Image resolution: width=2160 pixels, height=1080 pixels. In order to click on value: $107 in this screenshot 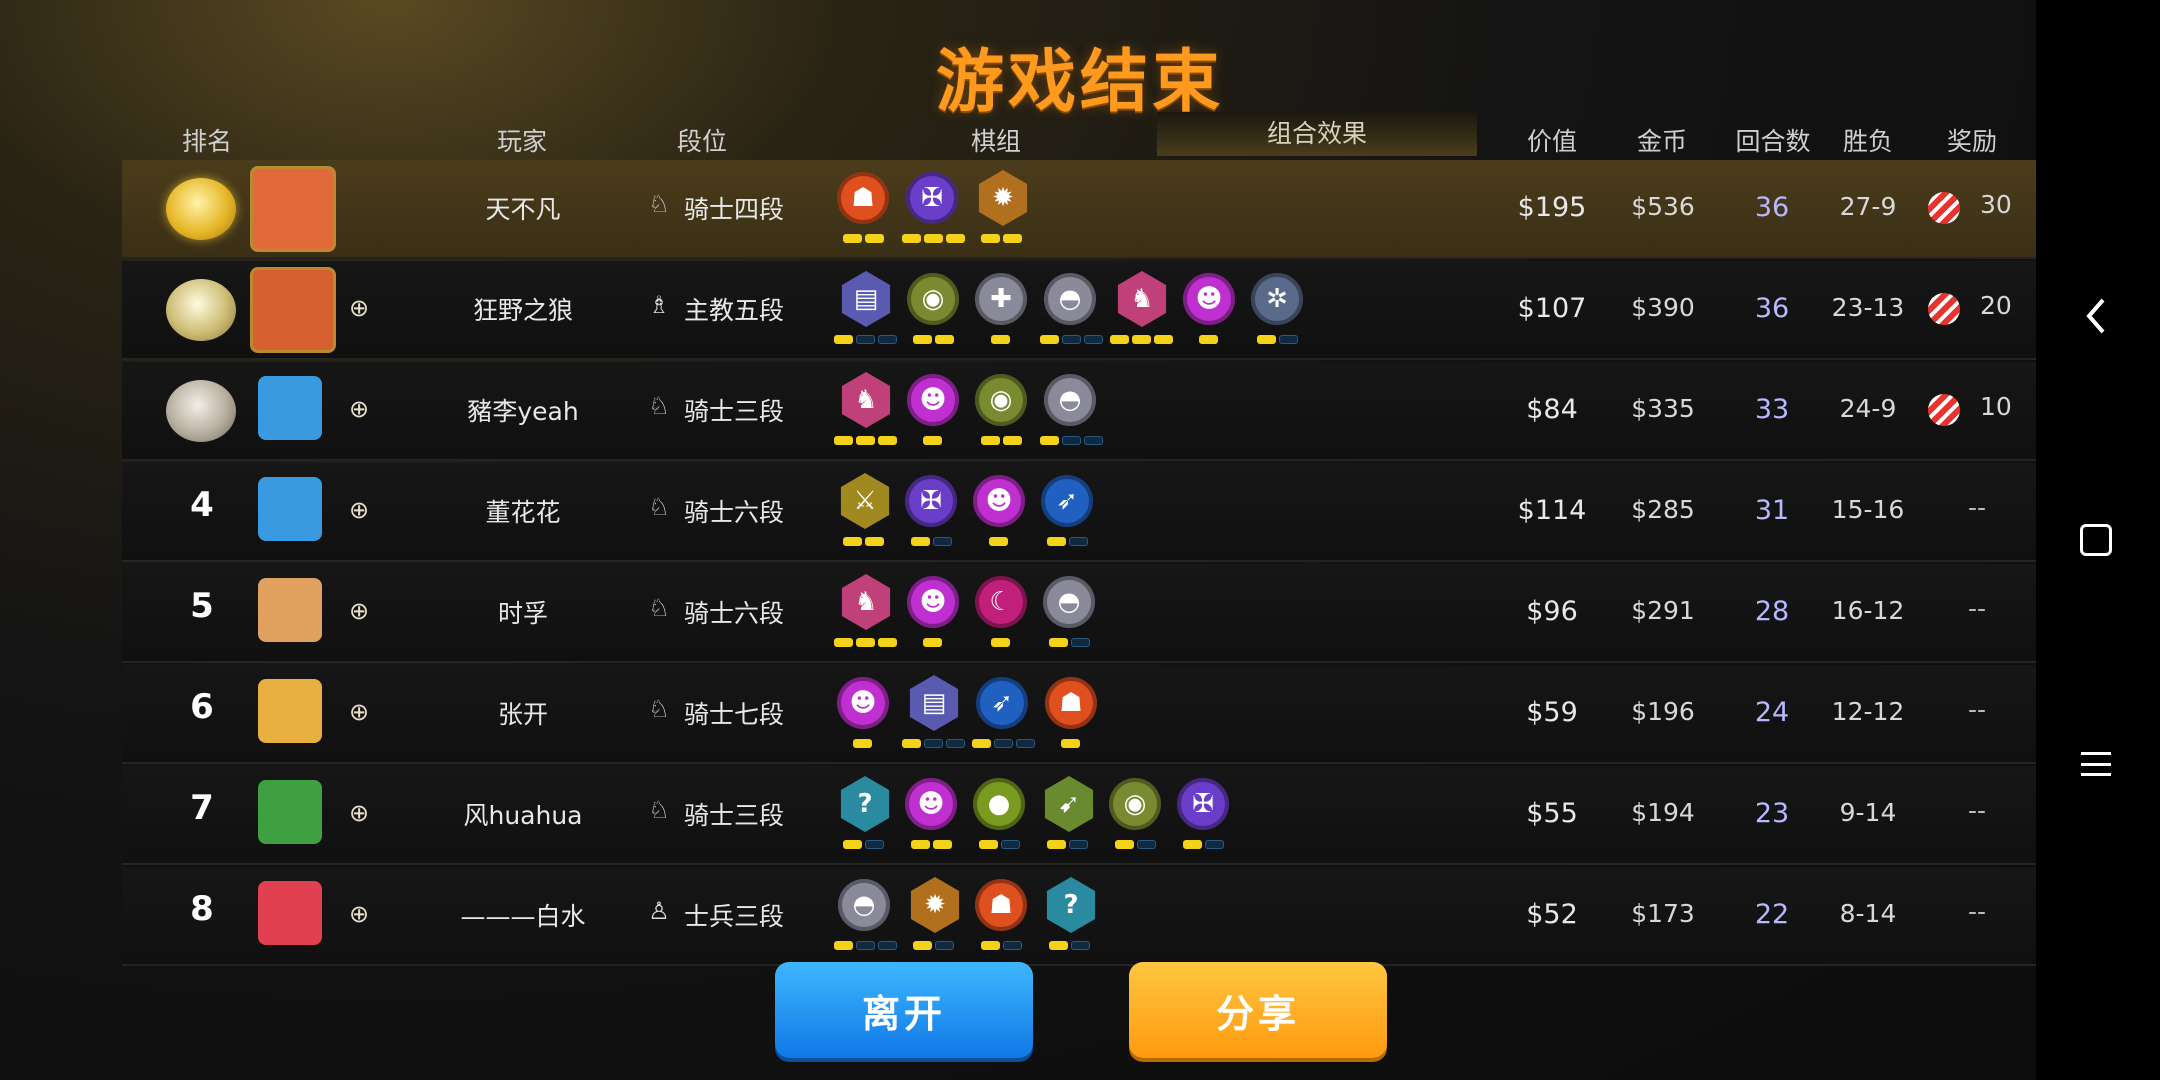, I will do `click(1552, 308)`.